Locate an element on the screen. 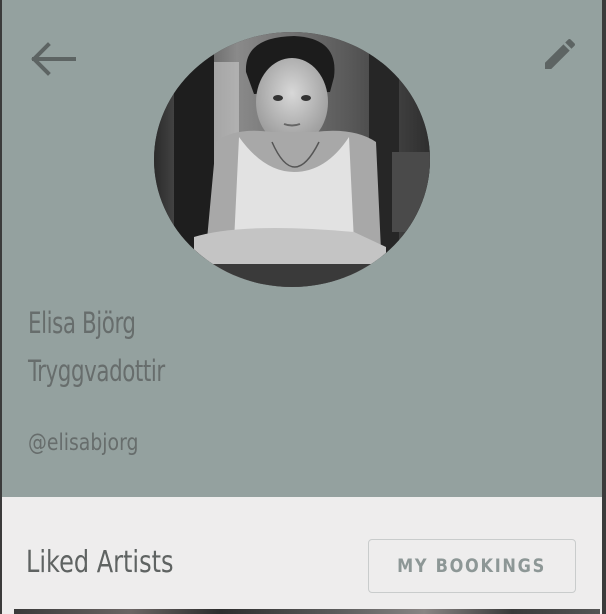 The height and width of the screenshot is (614, 606). profile-name-last: Tryggvadottir is located at coordinates (96, 371).